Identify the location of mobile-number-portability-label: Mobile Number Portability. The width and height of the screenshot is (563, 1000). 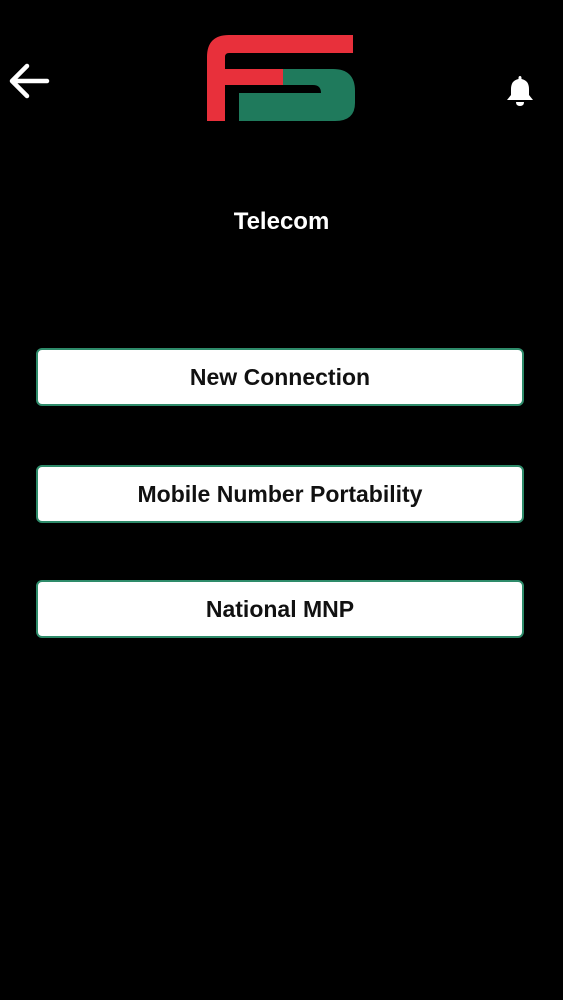
(280, 493).